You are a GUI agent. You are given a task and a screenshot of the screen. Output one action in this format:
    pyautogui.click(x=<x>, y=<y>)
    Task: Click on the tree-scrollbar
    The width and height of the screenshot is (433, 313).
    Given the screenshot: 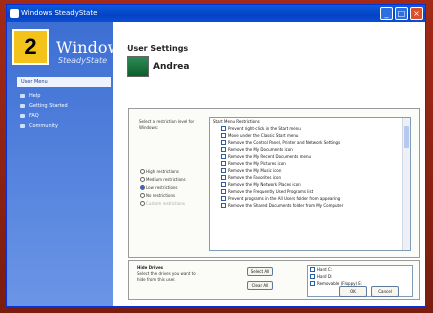 What is the action you would take?
    pyautogui.click(x=406, y=184)
    